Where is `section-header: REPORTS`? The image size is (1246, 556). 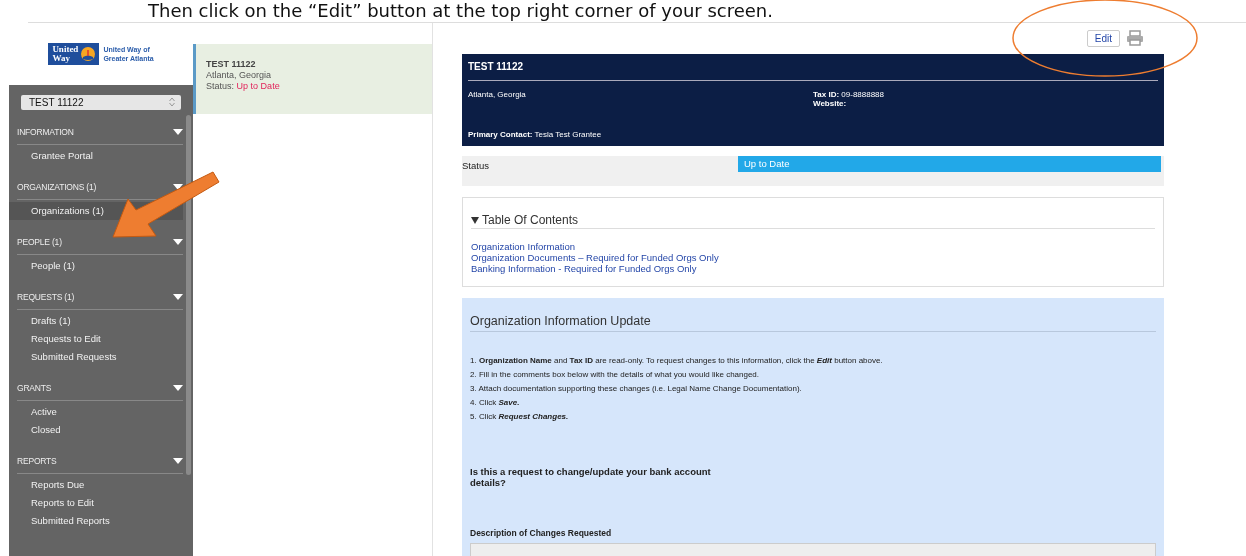 section-header: REPORTS is located at coordinates (37, 460).